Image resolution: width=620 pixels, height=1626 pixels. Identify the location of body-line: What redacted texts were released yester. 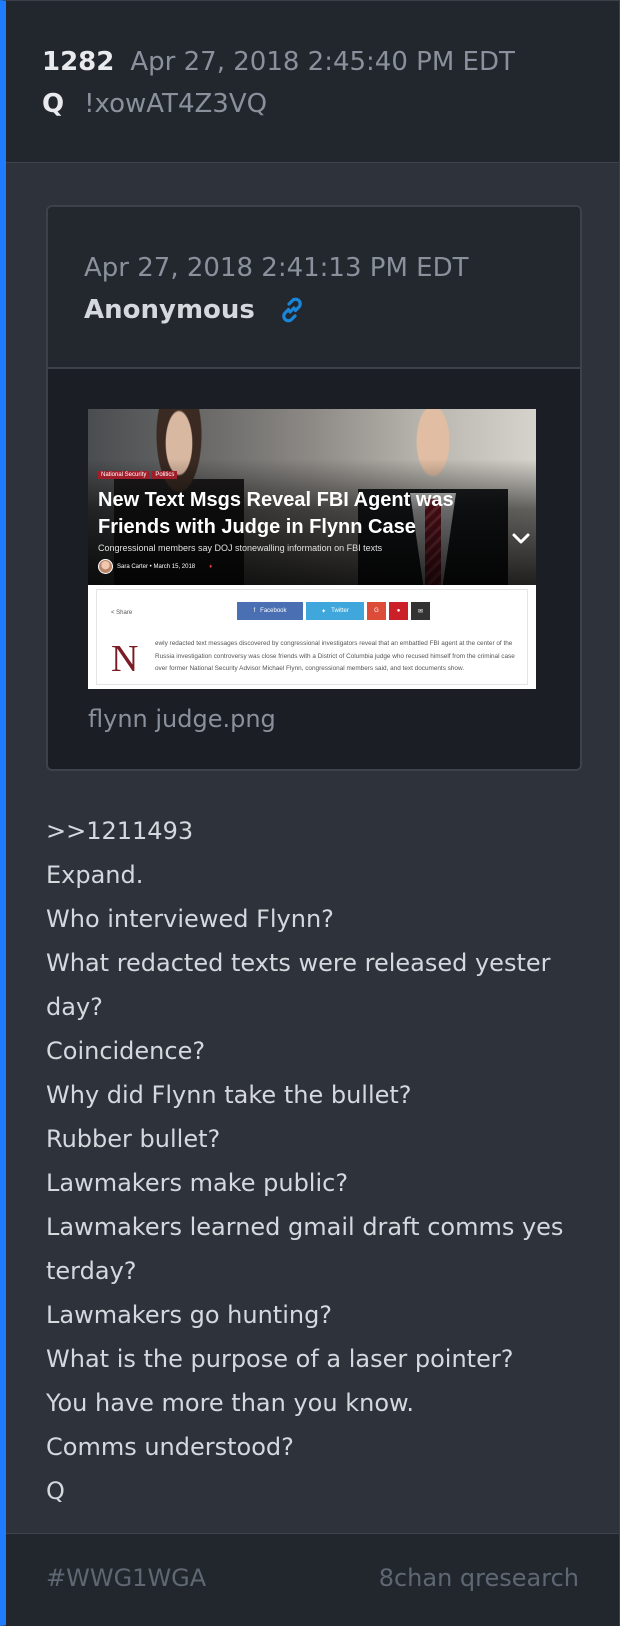
(298, 963).